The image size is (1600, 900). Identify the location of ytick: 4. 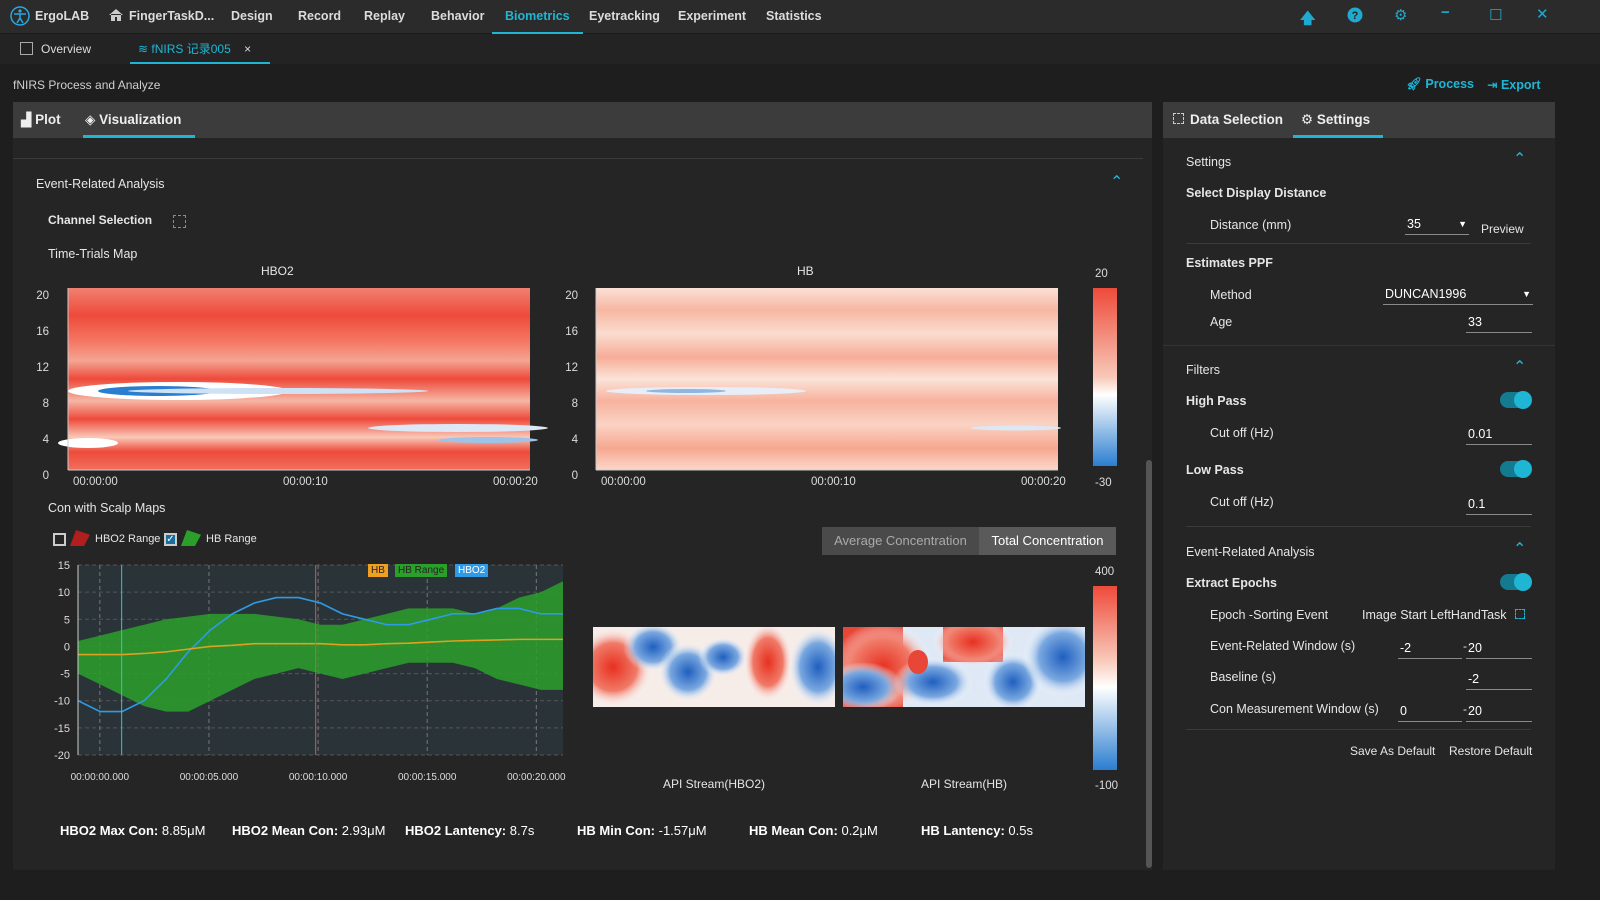
(45, 440).